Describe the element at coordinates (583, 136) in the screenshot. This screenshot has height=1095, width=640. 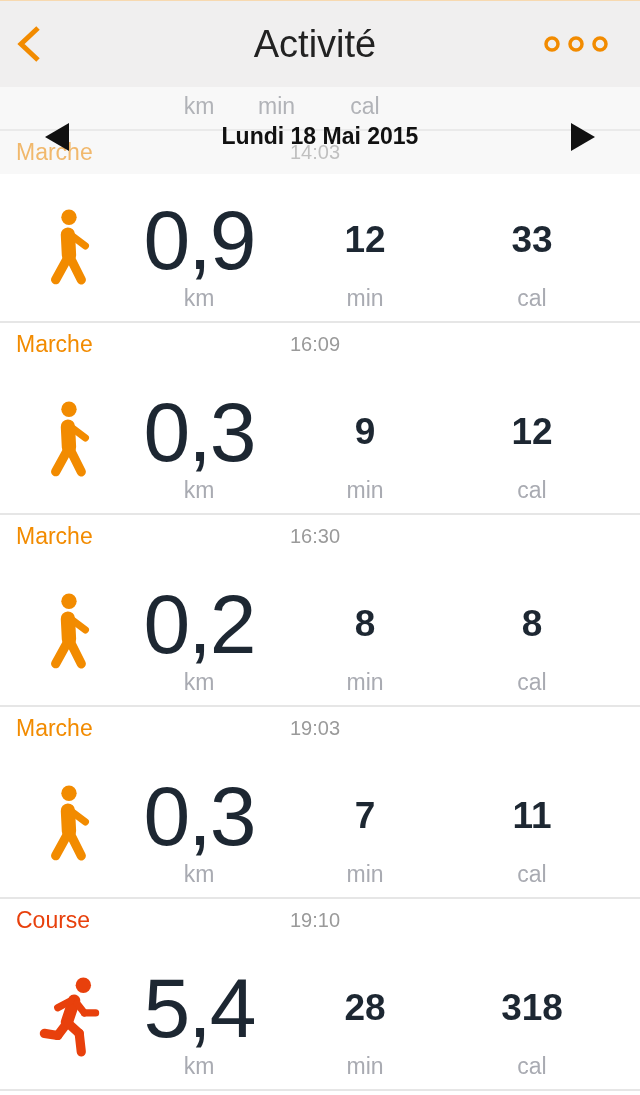
I see `next-day-icon` at that location.